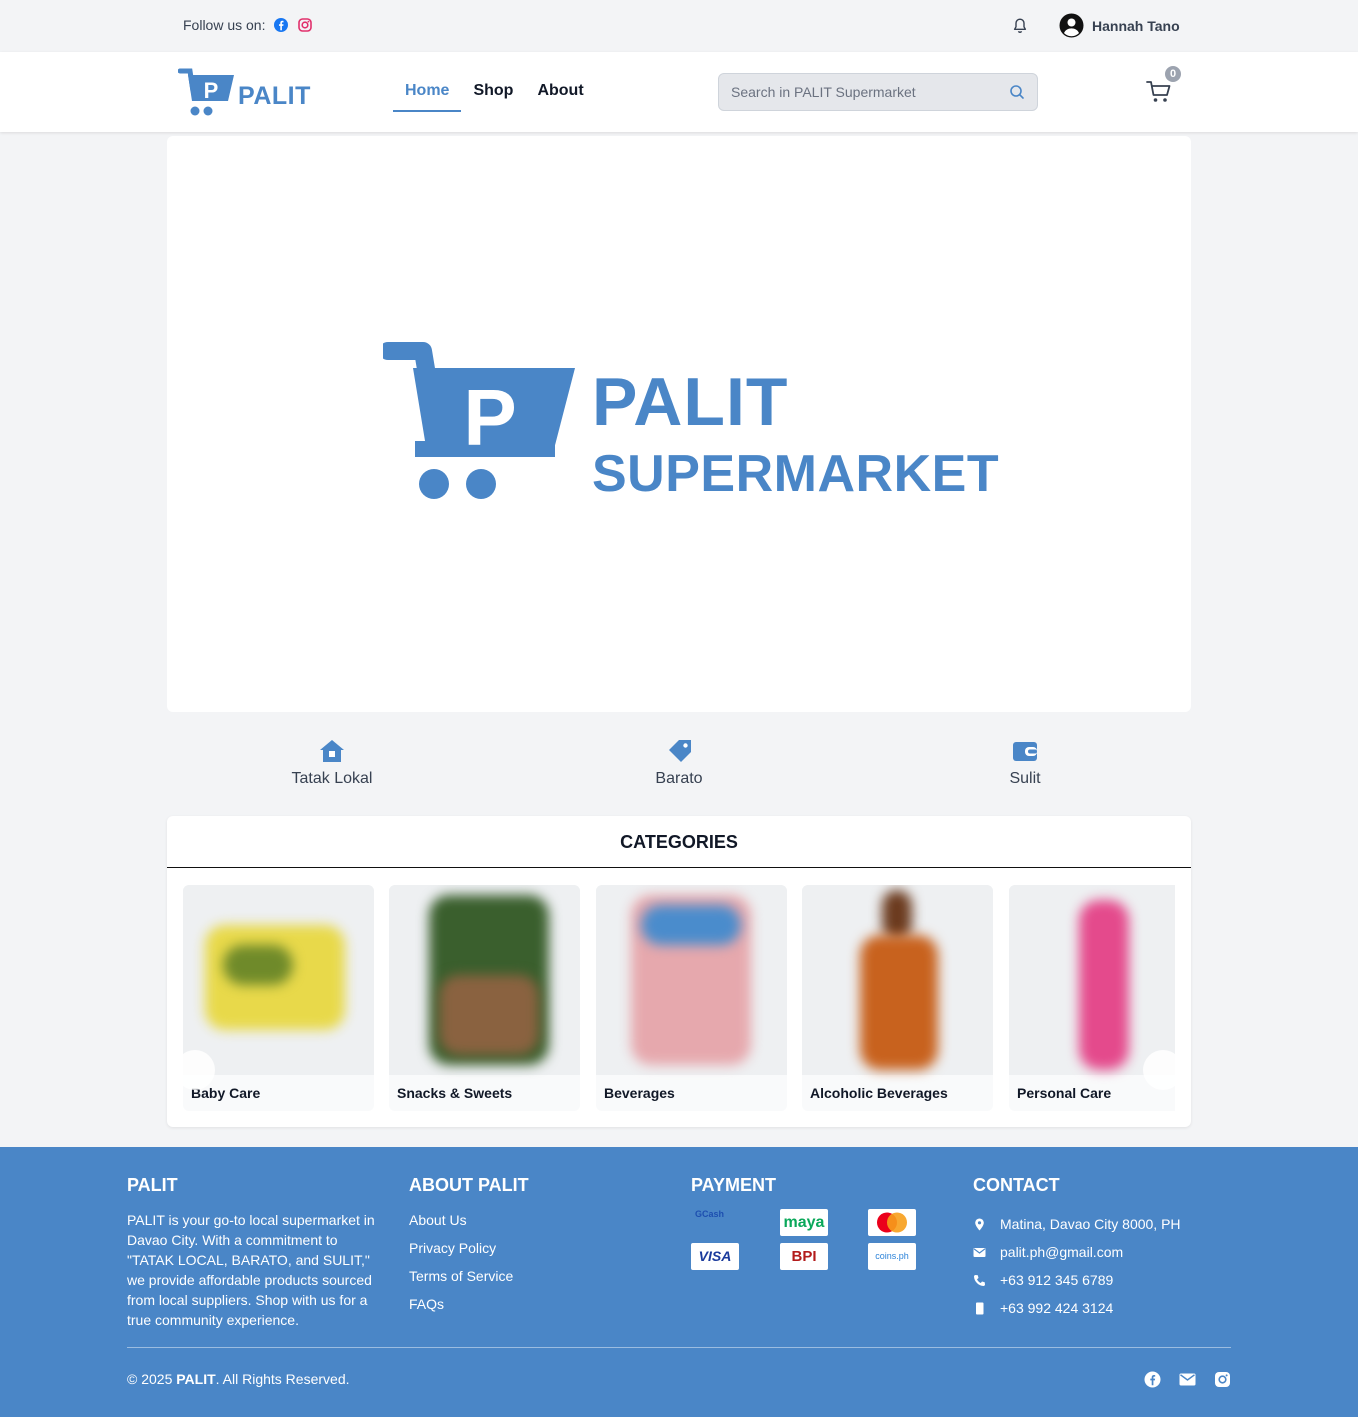  Describe the element at coordinates (1173, 74) in the screenshot. I see `cart-count-badge: 0` at that location.